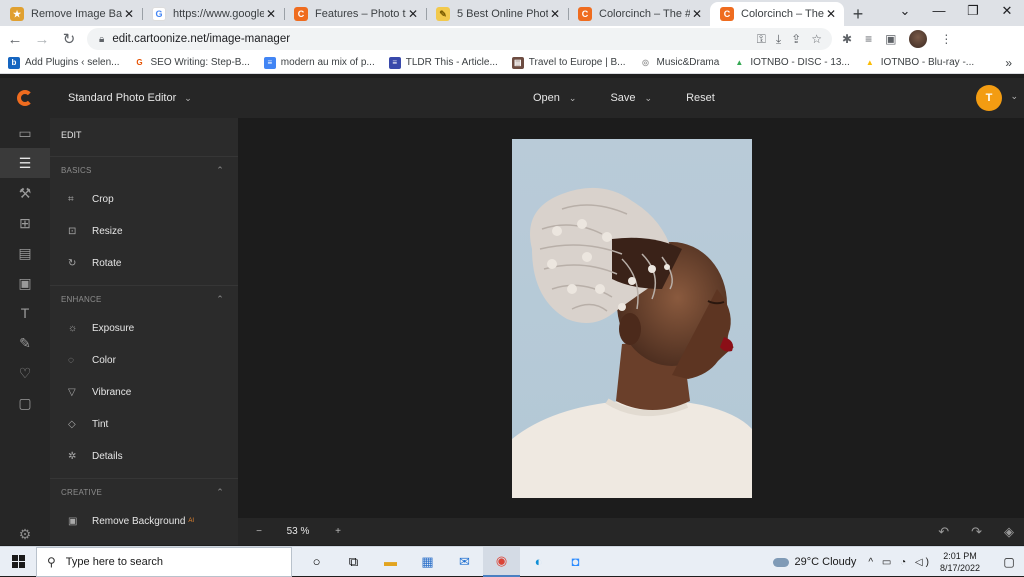 This screenshot has width=1024, height=577. I want to click on reset-button: Reset, so click(700, 98).